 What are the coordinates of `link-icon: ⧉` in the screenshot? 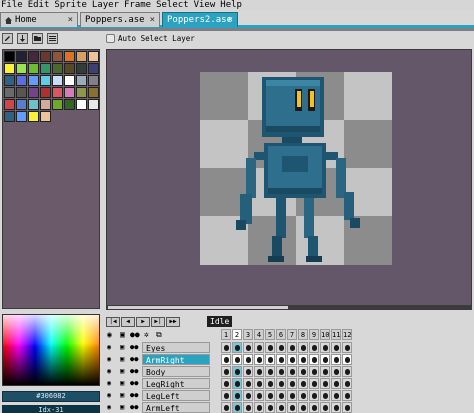 It's located at (159, 334).